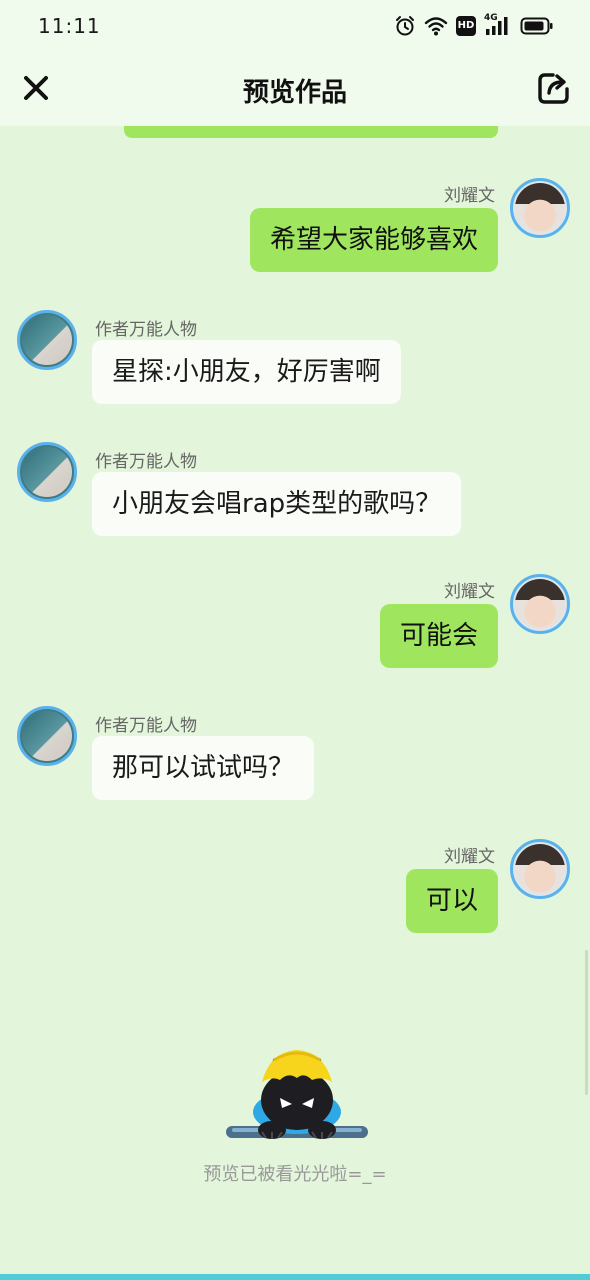 Image resolution: width=590 pixels, height=1280 pixels. I want to click on message-left: 作者万能人物 星探:小朋友，好厉害啊, so click(295, 360).